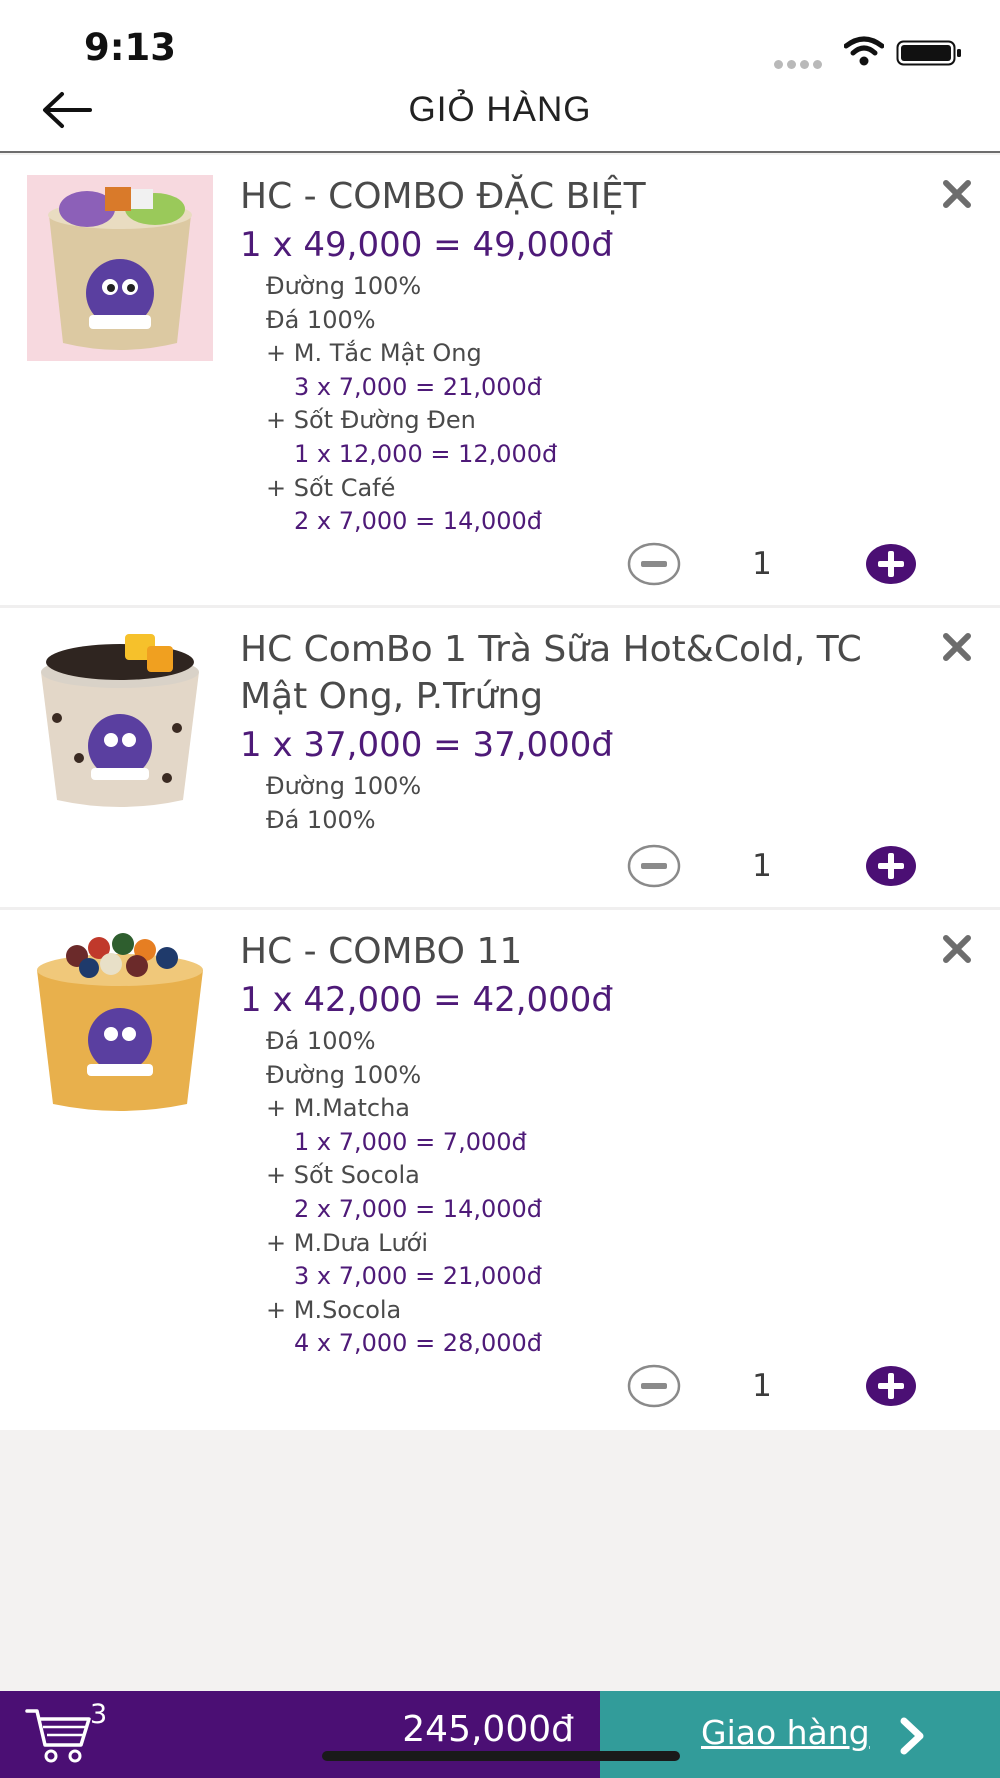 The image size is (1000, 1778). What do you see at coordinates (912, 1736) in the screenshot?
I see `chevron-right-icon` at bounding box center [912, 1736].